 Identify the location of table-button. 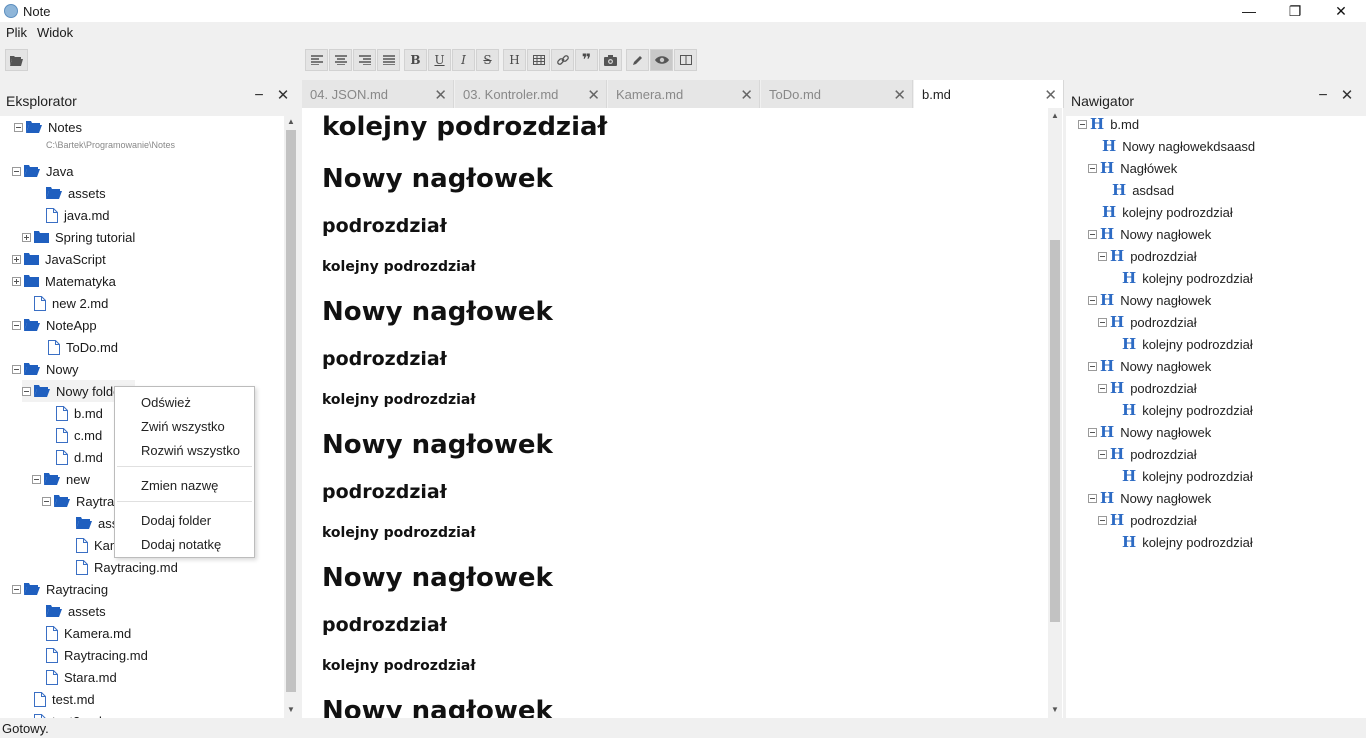
(538, 60).